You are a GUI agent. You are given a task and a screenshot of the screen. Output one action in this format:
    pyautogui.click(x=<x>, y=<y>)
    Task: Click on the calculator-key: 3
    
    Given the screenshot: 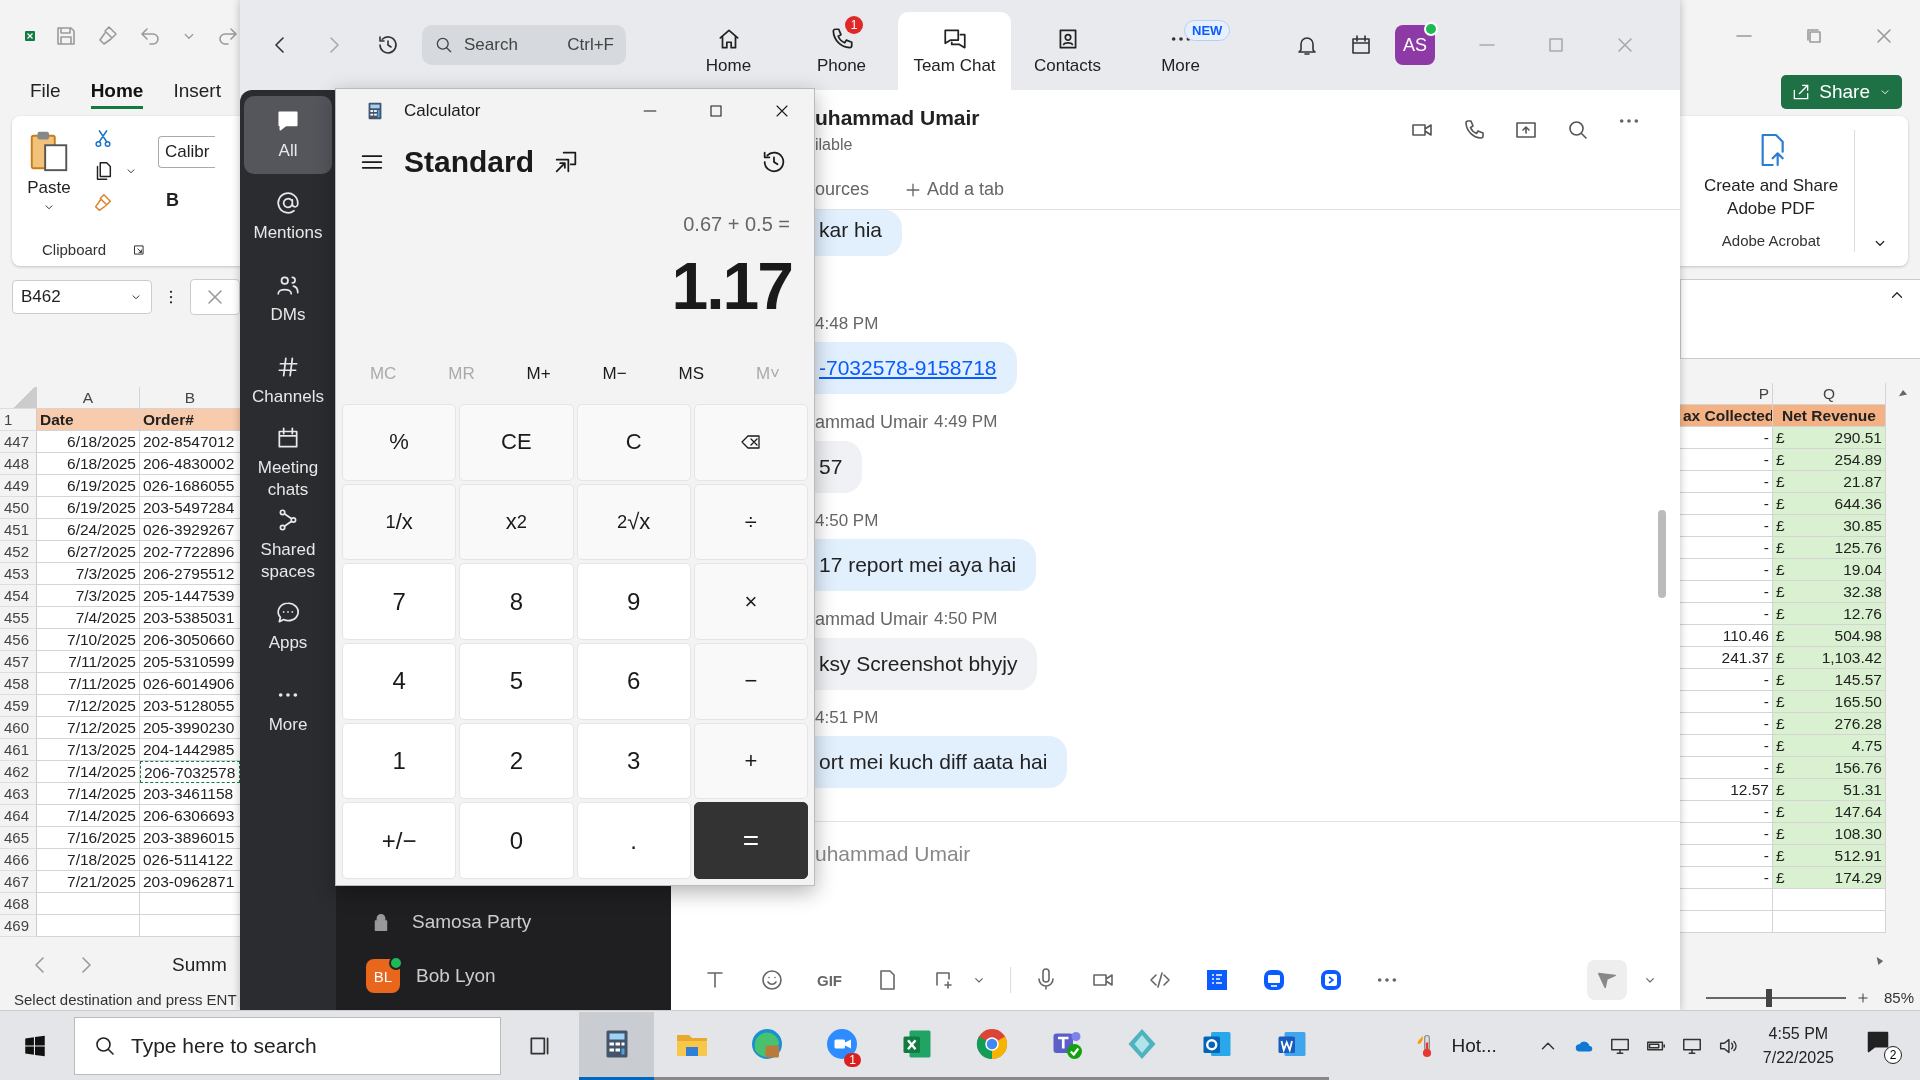 What is the action you would take?
    pyautogui.click(x=633, y=761)
    